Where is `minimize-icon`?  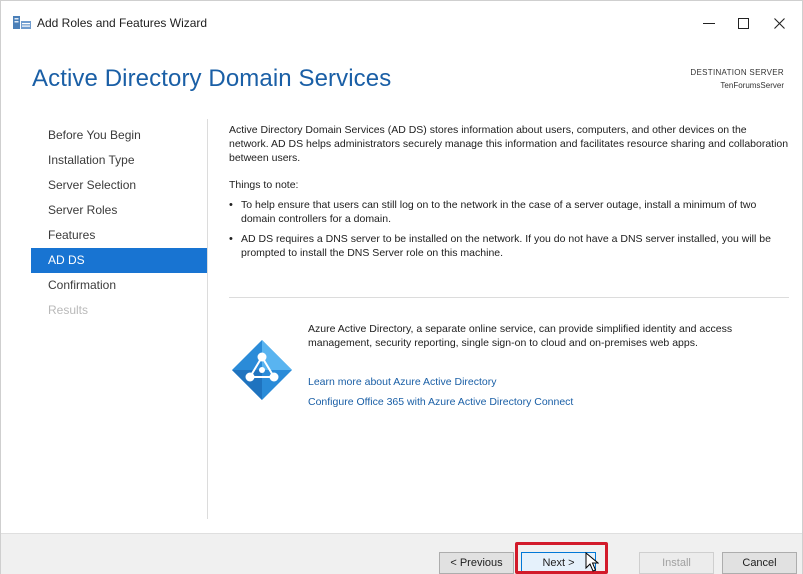
minimize-icon is located at coordinates (709, 23).